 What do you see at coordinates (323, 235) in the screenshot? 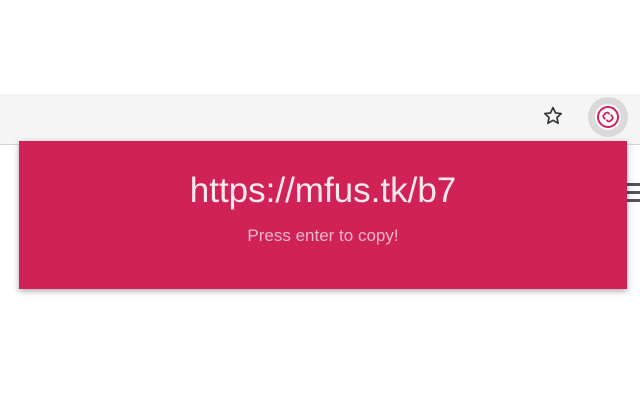
I see `copy-hint: Press enter to copy!` at bounding box center [323, 235].